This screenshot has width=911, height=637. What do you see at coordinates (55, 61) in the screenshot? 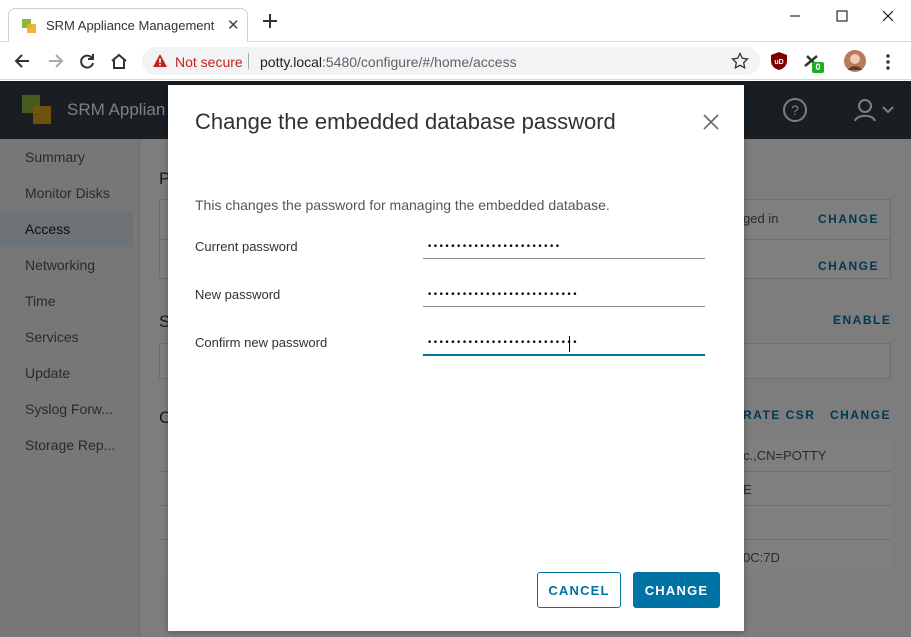
I see `forward-arrow-icon` at bounding box center [55, 61].